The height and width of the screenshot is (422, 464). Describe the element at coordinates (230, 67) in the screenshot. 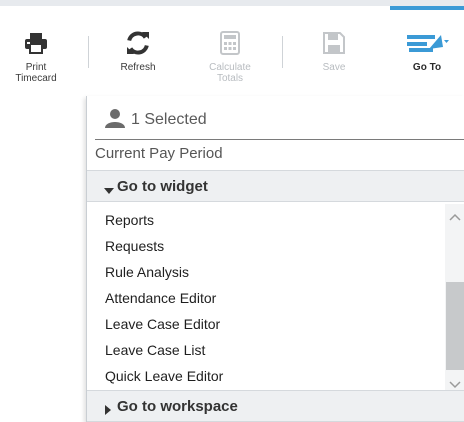

I see `calculate-label-line1: Calculate` at that location.